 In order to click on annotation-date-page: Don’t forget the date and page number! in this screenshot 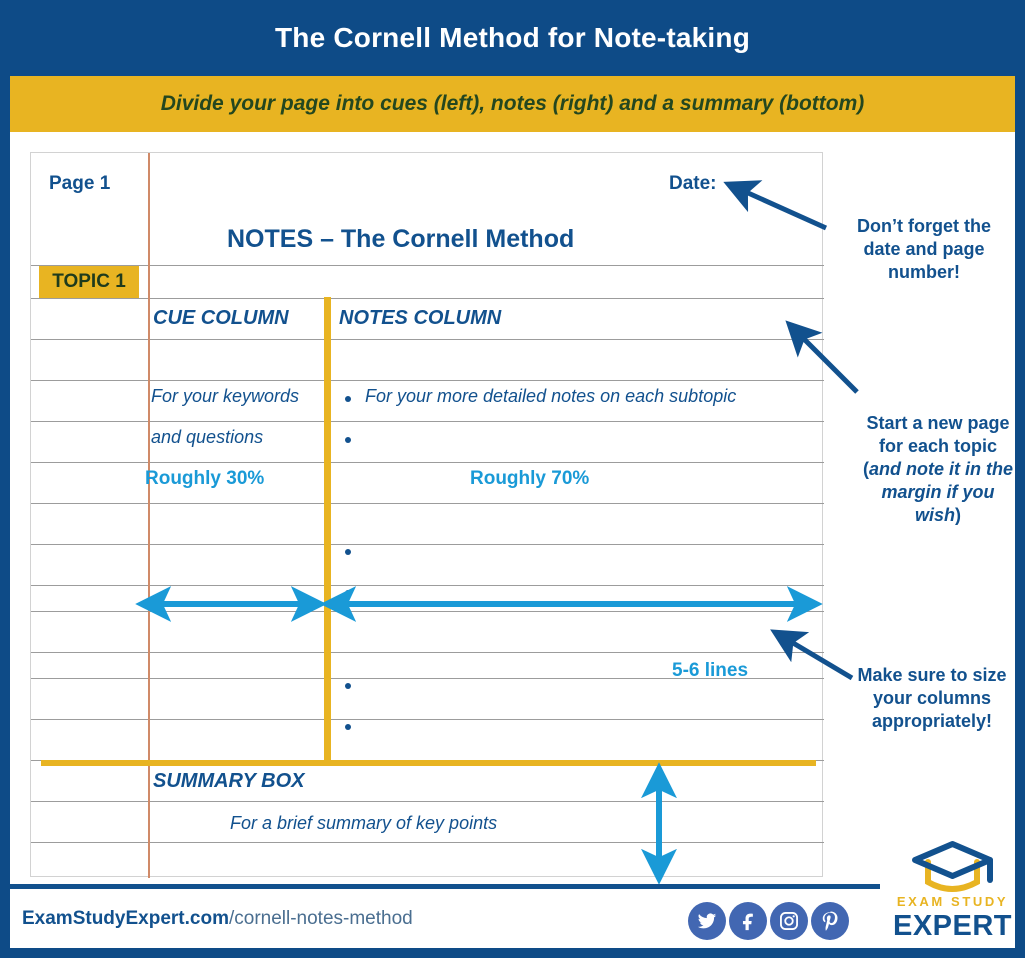, I will do `click(924, 249)`.